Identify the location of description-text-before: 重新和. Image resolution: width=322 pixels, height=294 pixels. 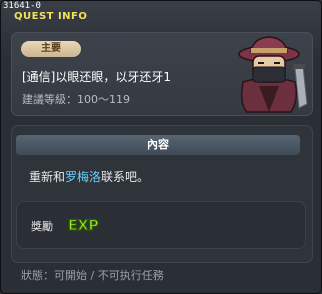
(47, 177).